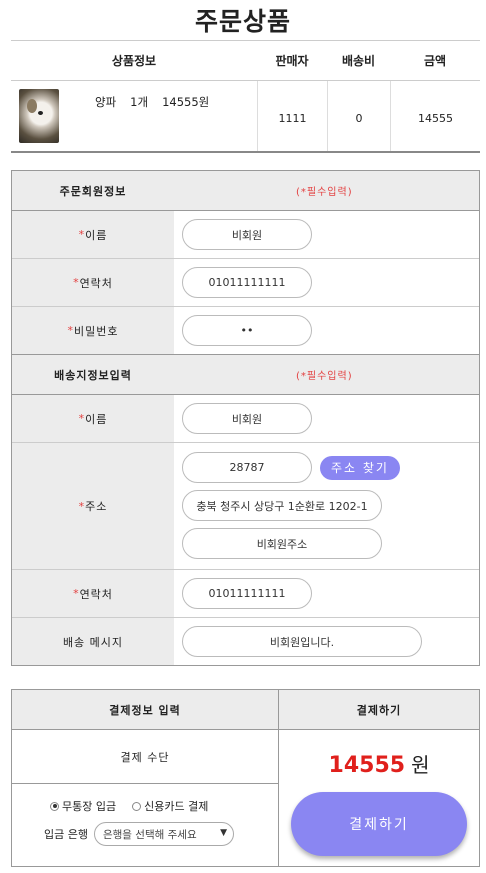 The height and width of the screenshot is (873, 486). I want to click on bank-transfer-label: 무통장 입금, so click(89, 806).